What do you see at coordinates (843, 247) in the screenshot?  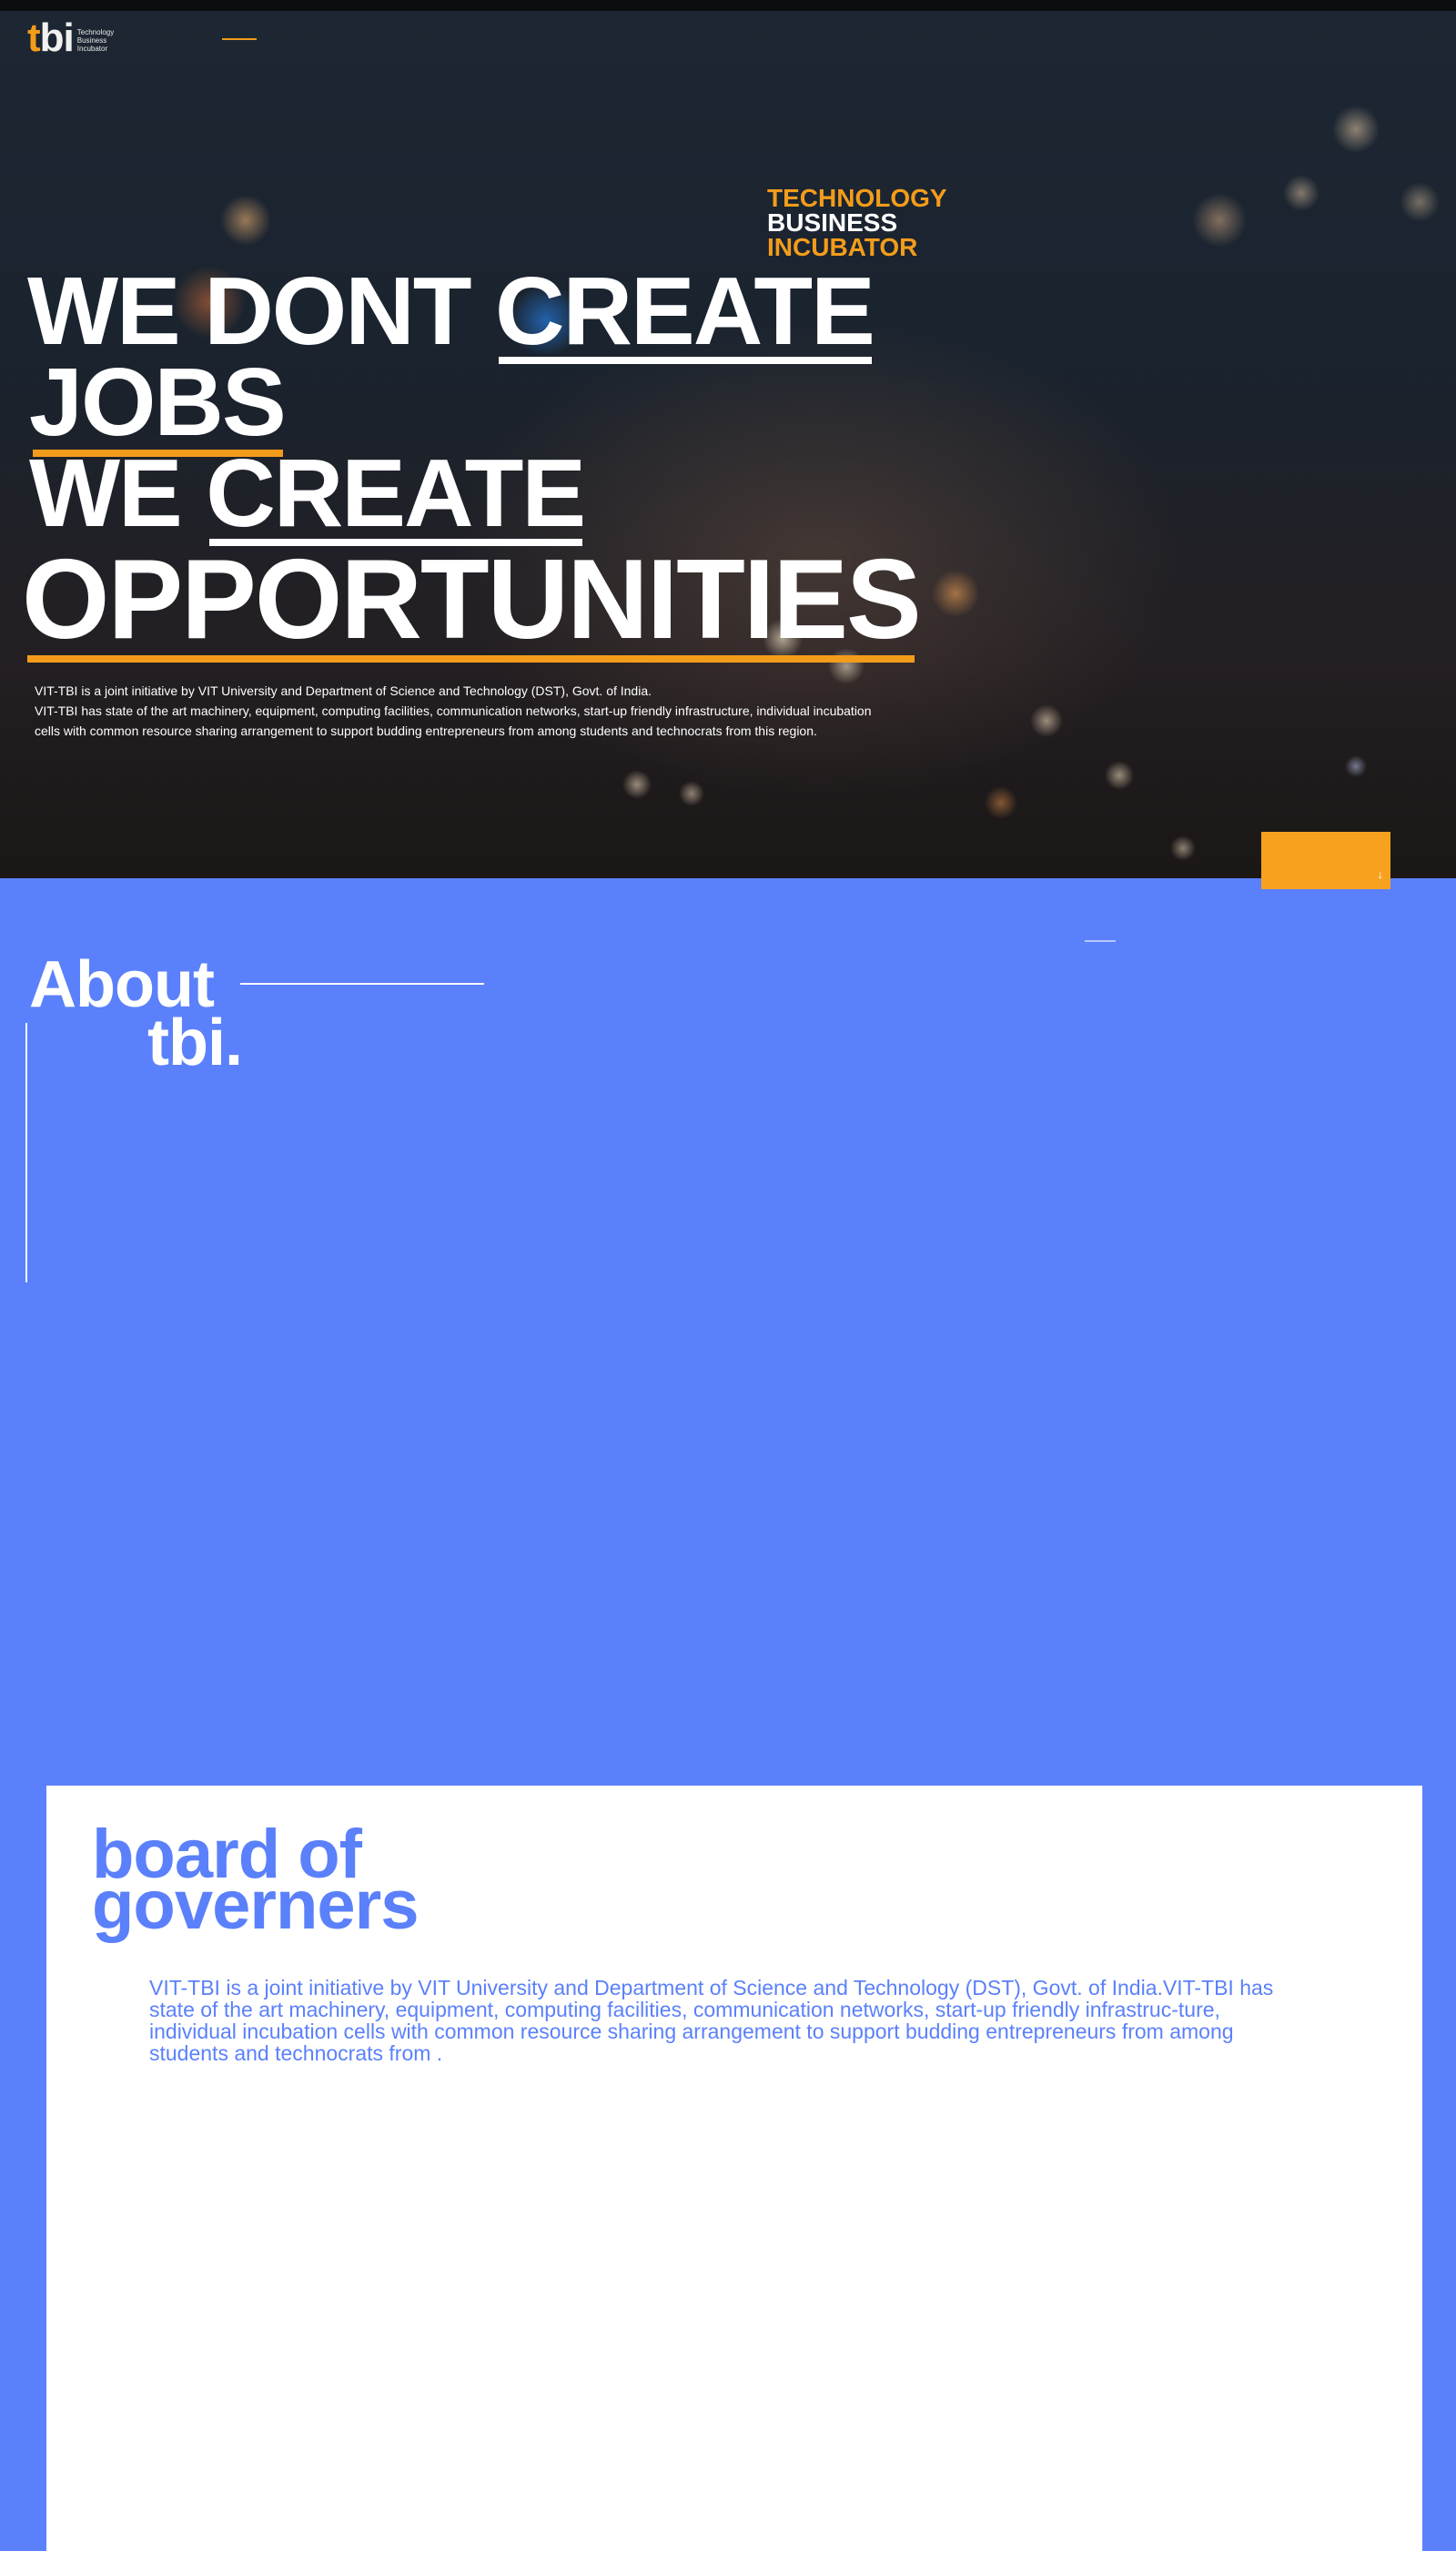 I see `word-incubator: INCUBATOR` at bounding box center [843, 247].